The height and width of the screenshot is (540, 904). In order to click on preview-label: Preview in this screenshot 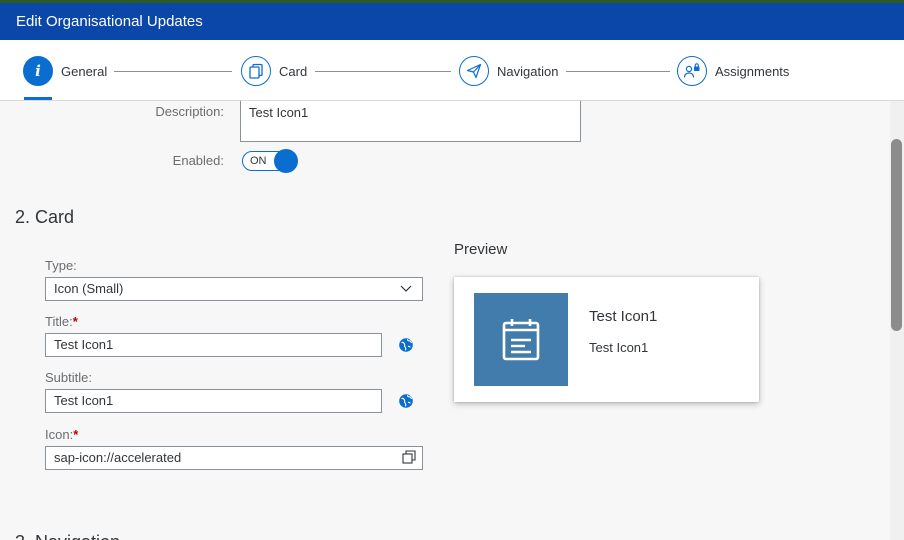, I will do `click(481, 249)`.